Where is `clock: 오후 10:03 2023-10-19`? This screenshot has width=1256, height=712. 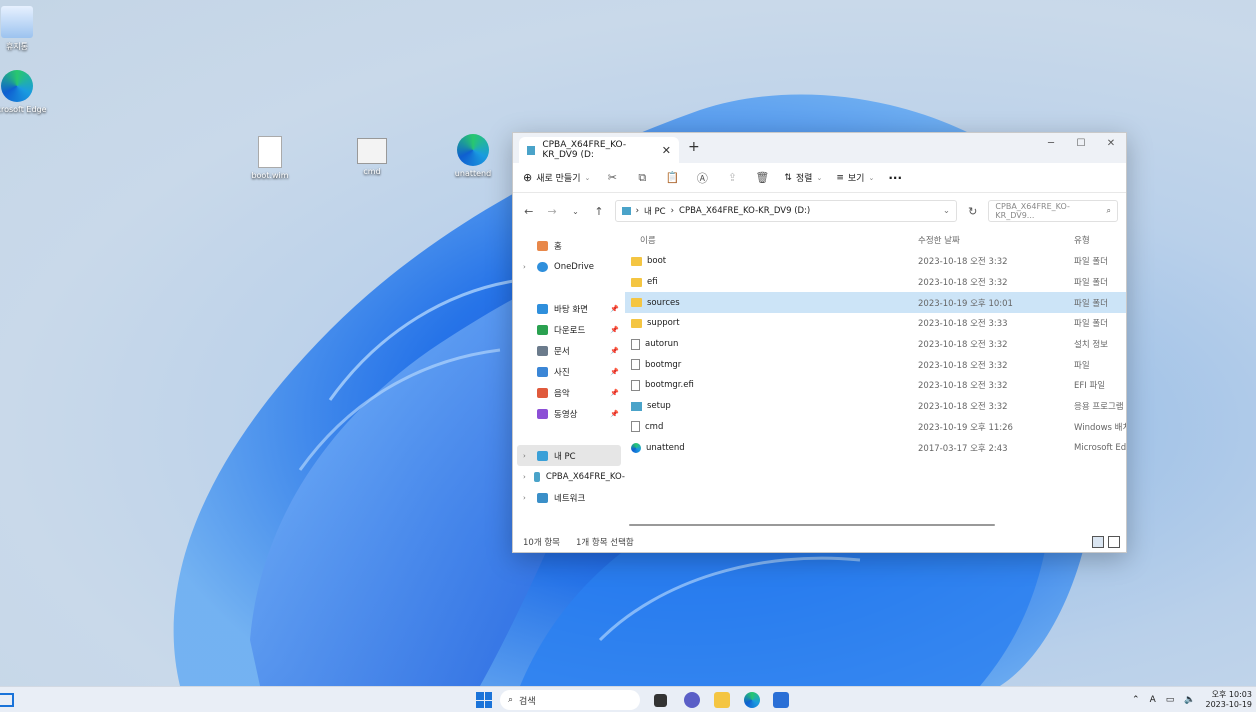 clock: 오후 10:03 2023-10-19 is located at coordinates (1229, 700).